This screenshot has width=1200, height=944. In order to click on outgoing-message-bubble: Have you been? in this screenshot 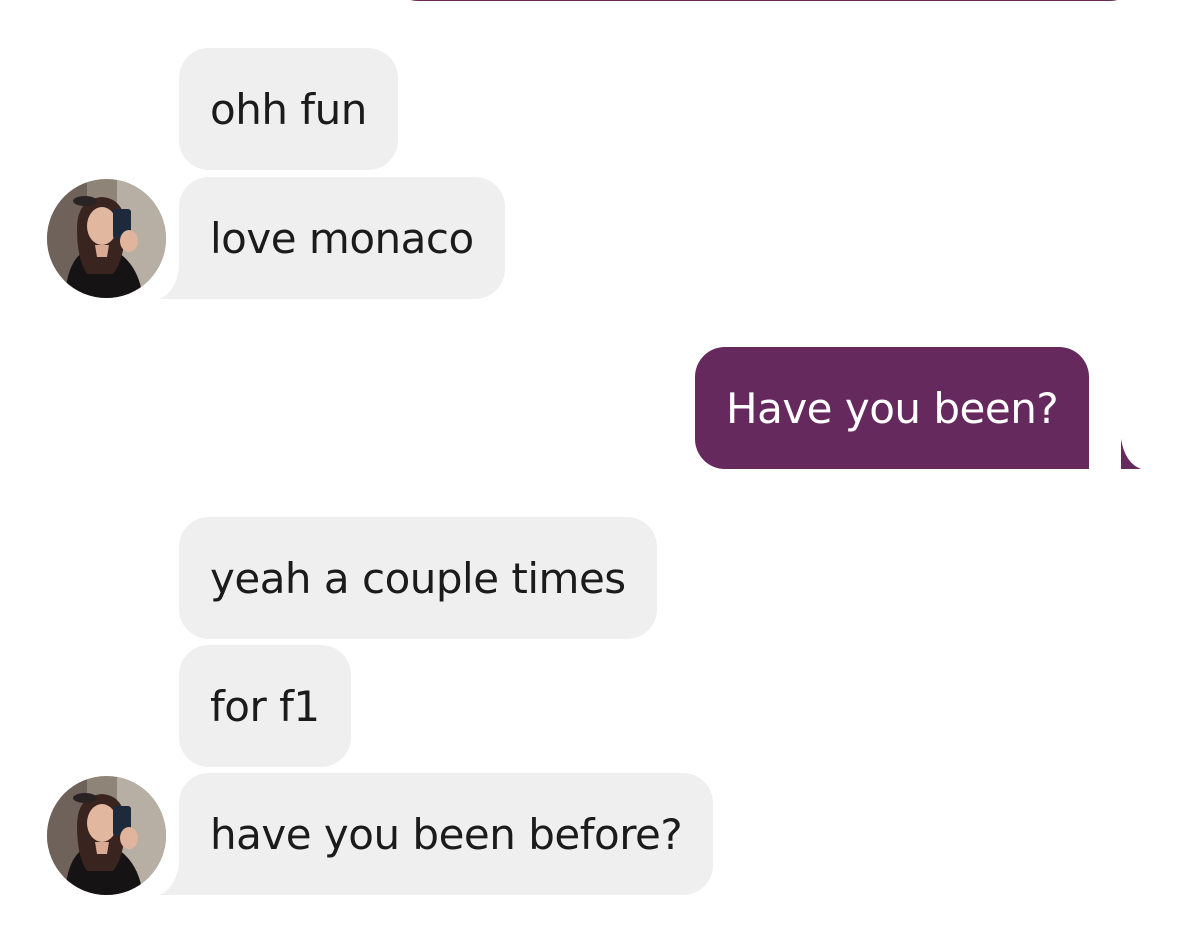, I will do `click(892, 408)`.